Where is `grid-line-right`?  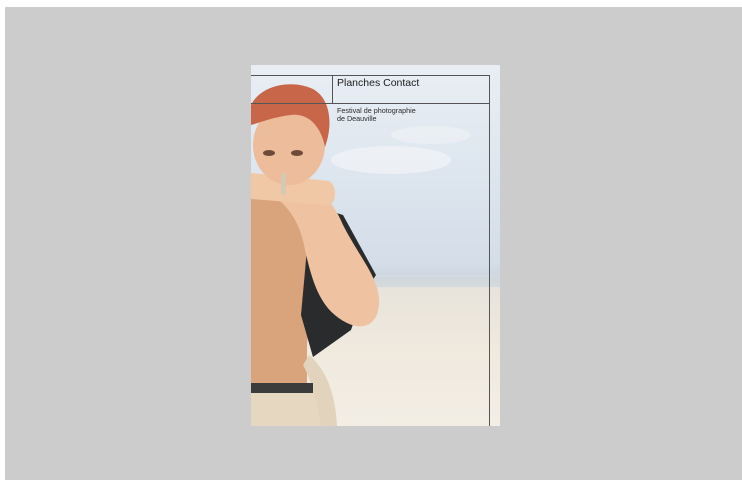 grid-line-right is located at coordinates (489, 250).